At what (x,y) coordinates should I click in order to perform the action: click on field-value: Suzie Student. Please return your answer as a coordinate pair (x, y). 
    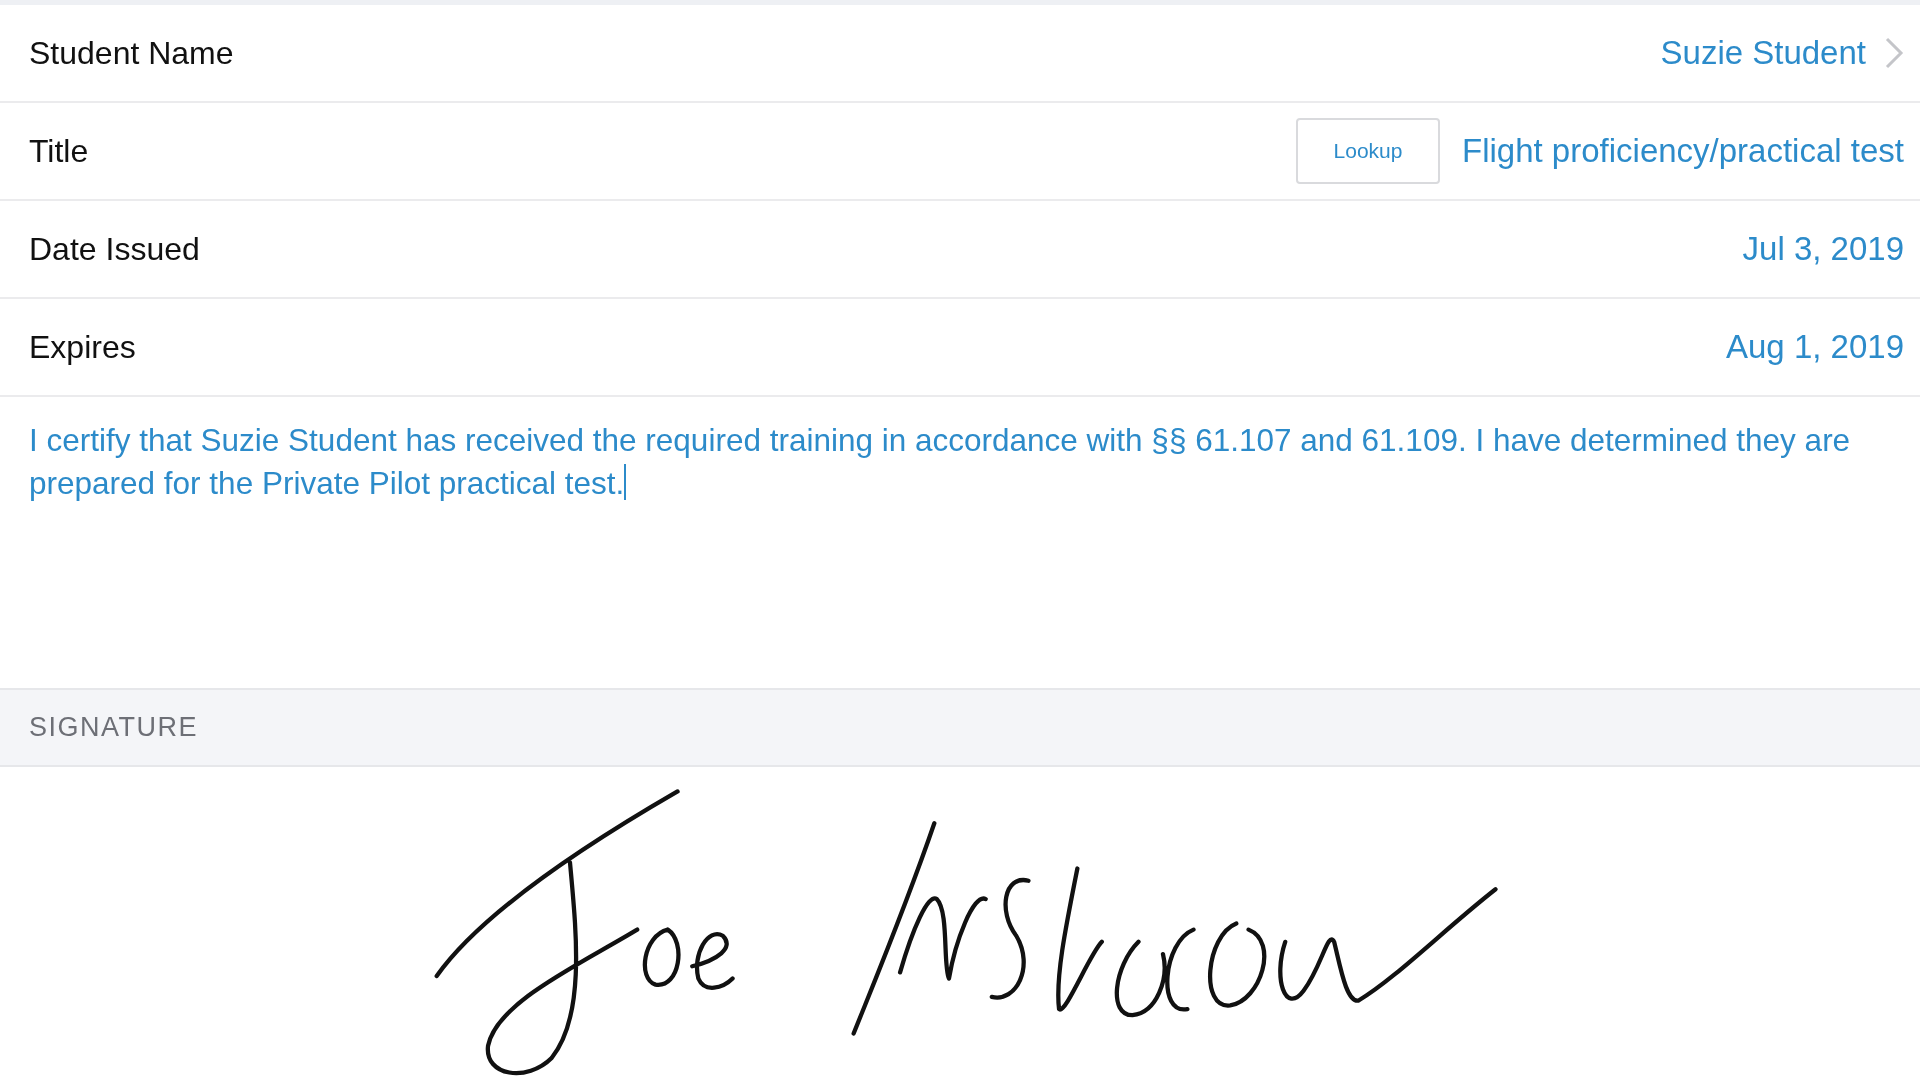
    Looking at the image, I should click on (1763, 53).